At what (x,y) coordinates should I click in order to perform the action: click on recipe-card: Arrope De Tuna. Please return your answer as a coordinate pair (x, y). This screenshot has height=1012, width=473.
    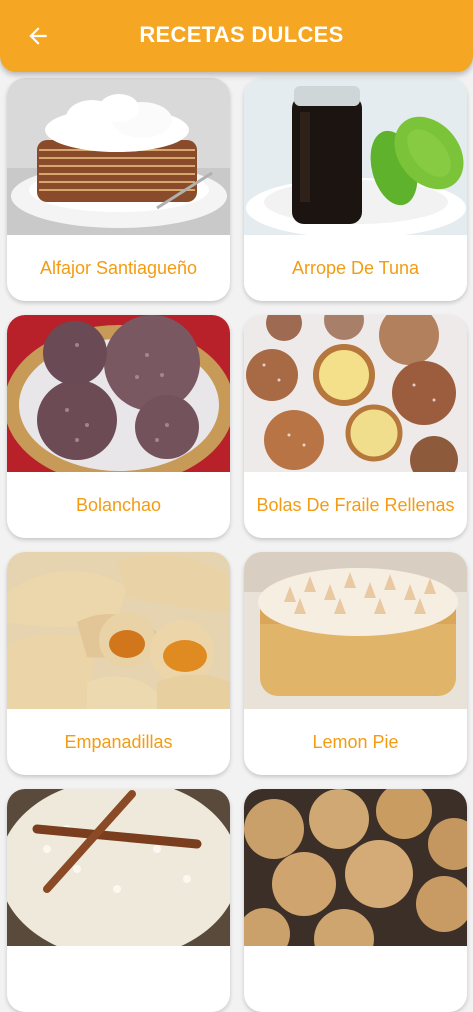
    Looking at the image, I should click on (355, 189).